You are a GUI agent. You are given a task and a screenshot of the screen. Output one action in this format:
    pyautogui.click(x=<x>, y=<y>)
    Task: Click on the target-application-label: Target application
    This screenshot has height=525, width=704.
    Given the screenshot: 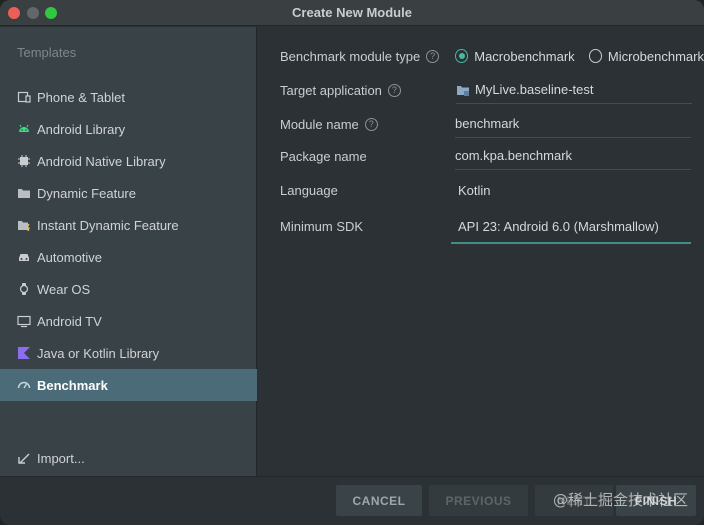 What is the action you would take?
    pyautogui.click(x=331, y=90)
    